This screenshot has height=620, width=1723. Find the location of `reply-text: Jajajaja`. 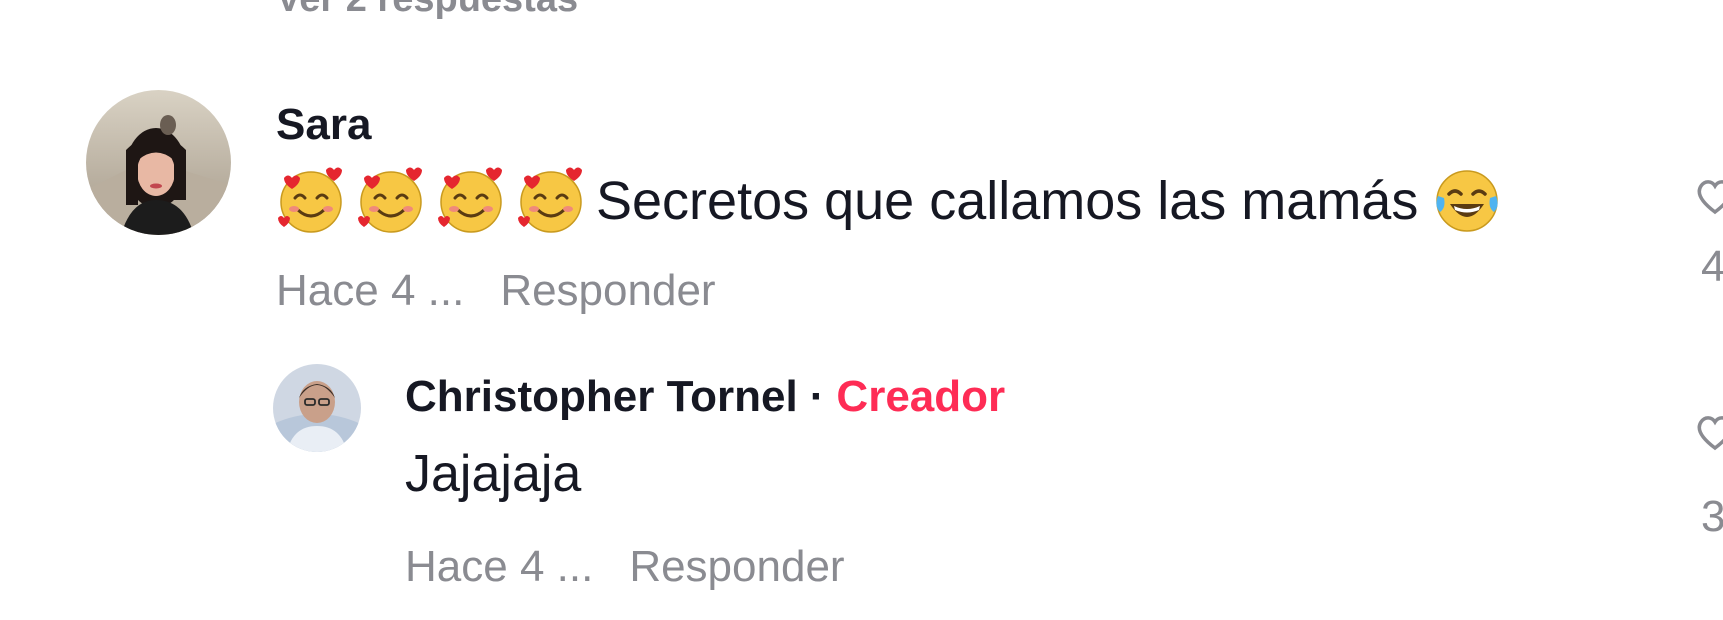

reply-text: Jajajaja is located at coordinates (493, 474).